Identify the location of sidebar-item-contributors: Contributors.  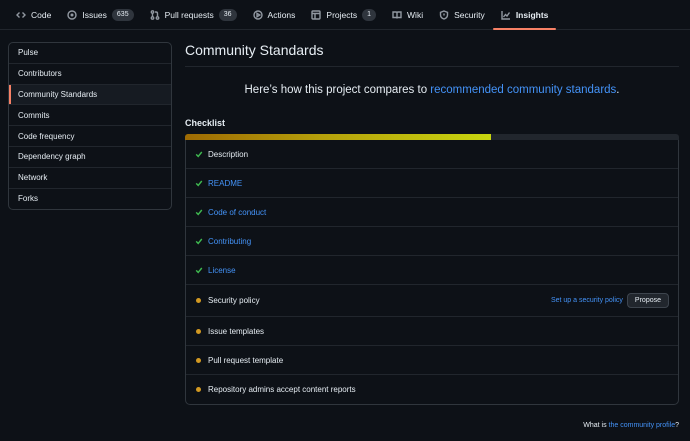
(90, 74).